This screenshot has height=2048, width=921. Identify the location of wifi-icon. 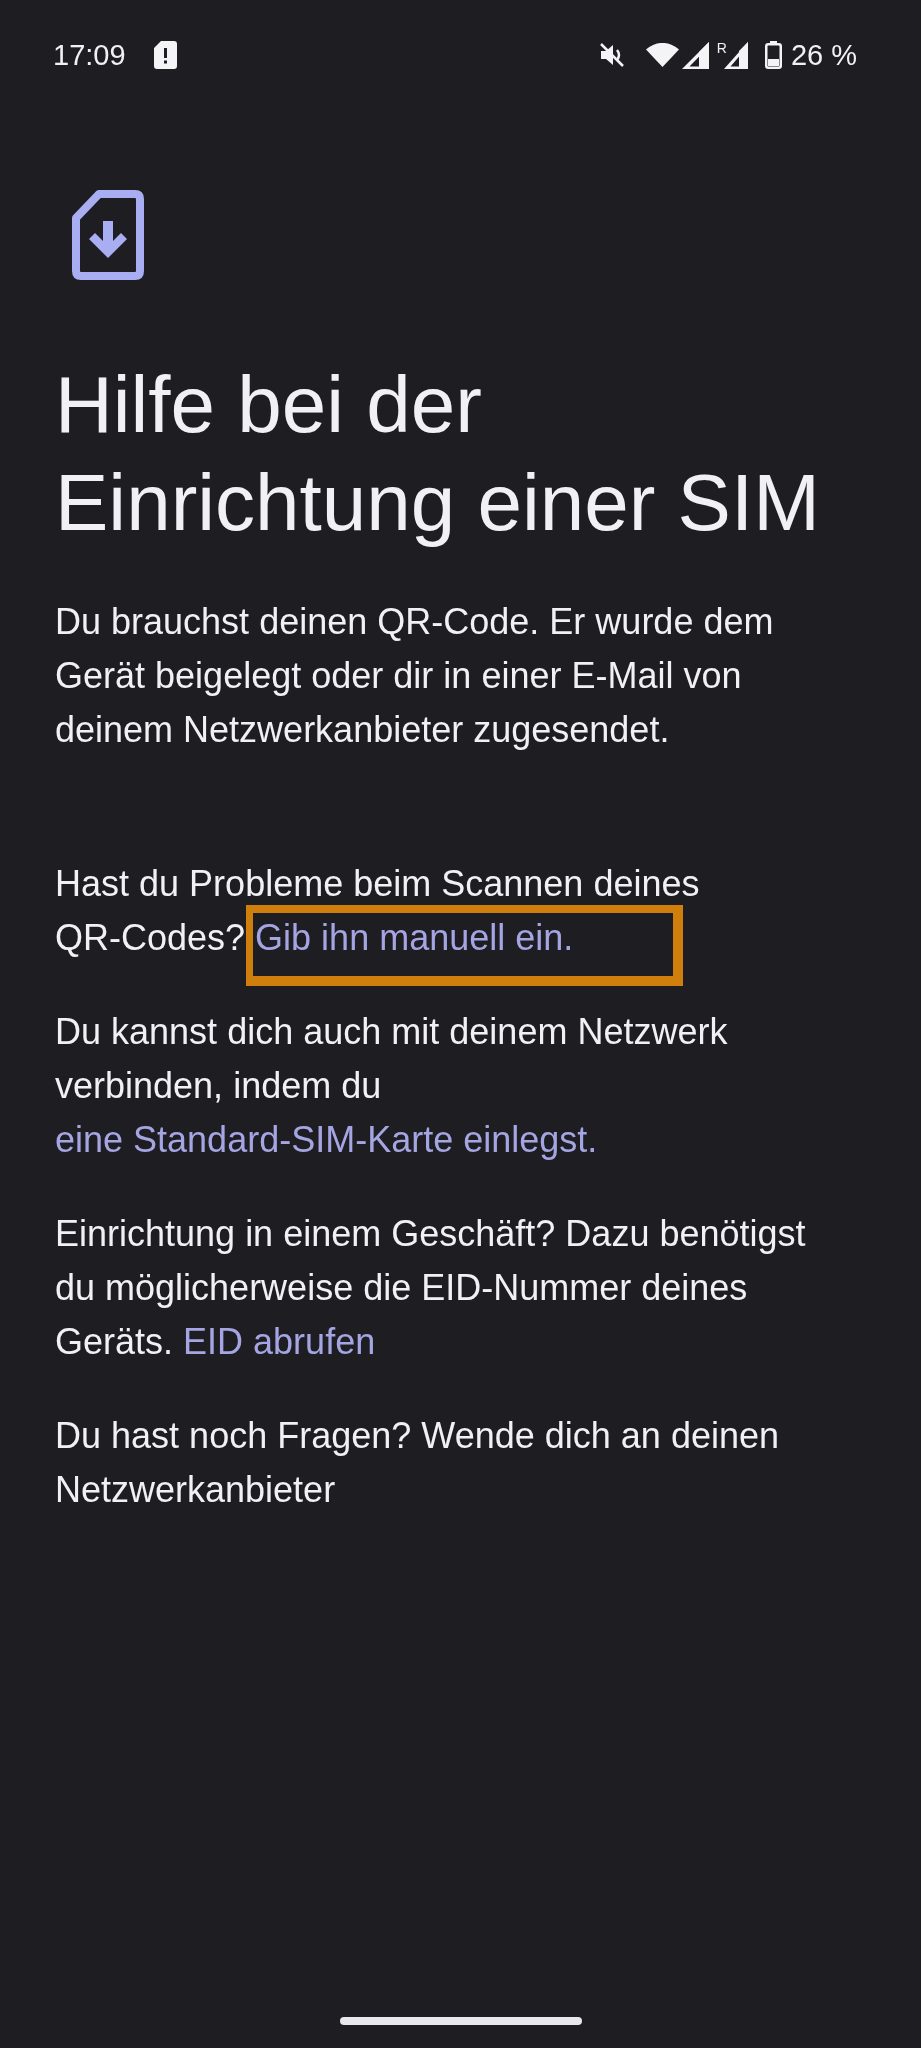
(662, 55).